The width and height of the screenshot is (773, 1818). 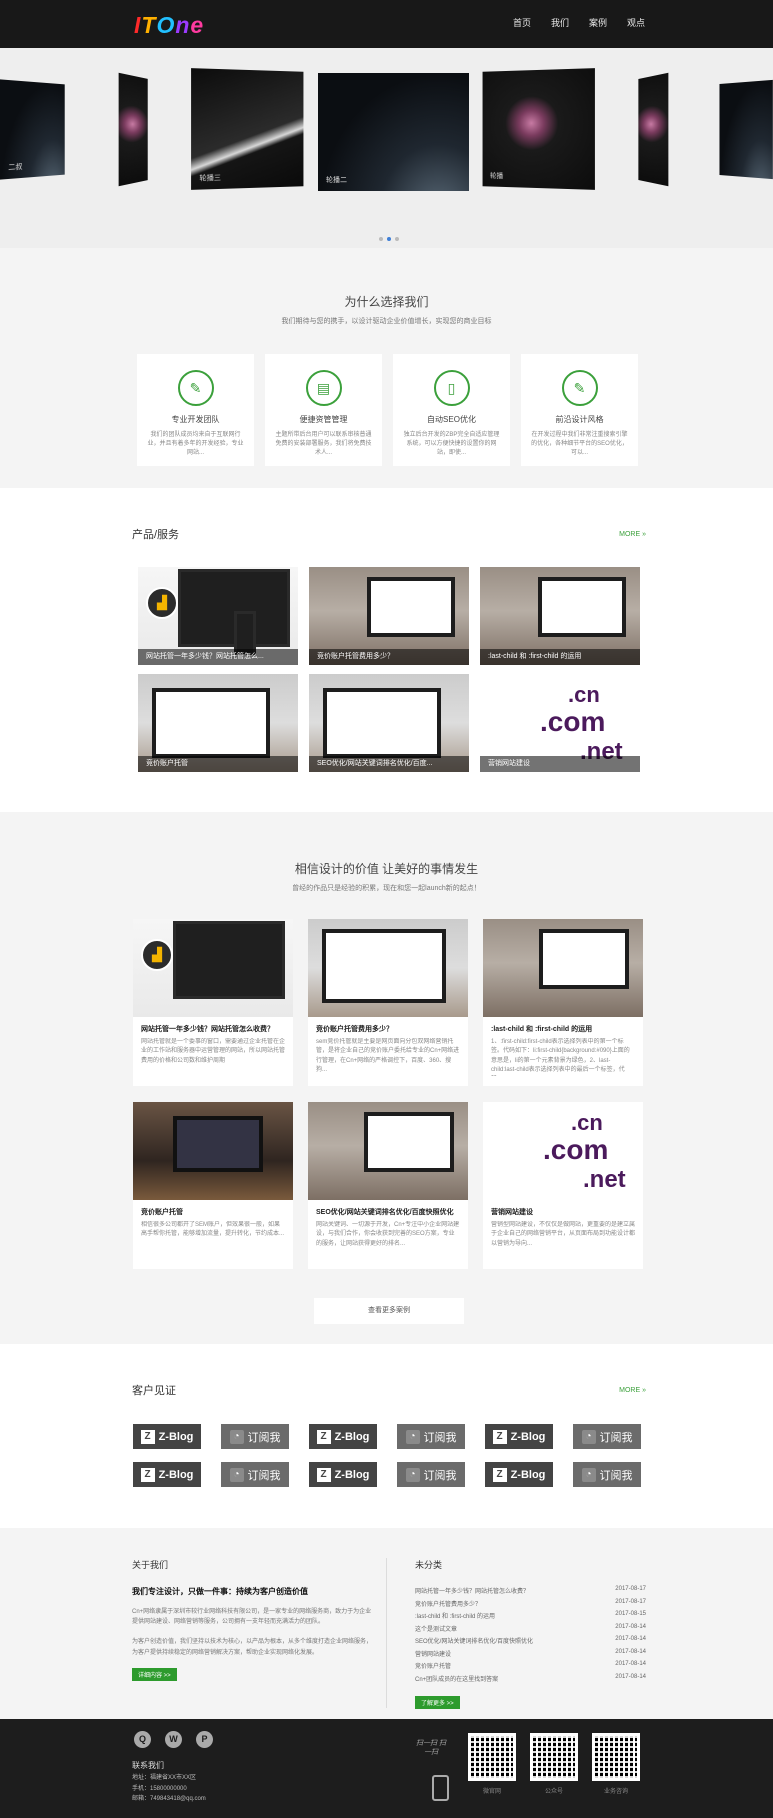 I want to click on product-item: 竞价账户托管, so click(x=218, y=723).